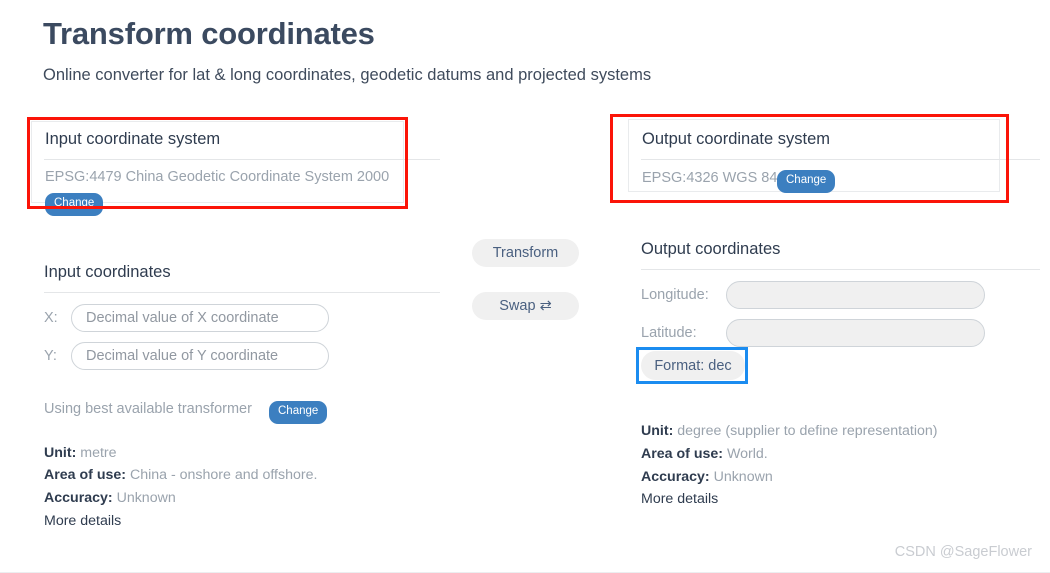 The width and height of the screenshot is (1050, 573). Describe the element at coordinates (675, 477) in the screenshot. I see `output-accuracy-label: Accuracy:` at that location.